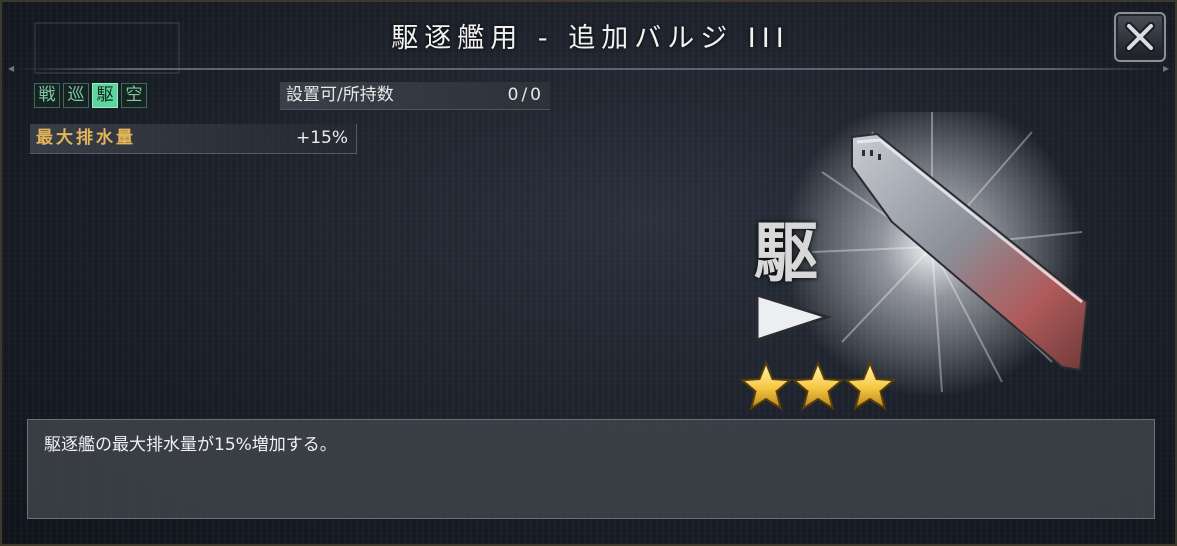  I want to click on slot-count-value: 0/0, so click(525, 95).